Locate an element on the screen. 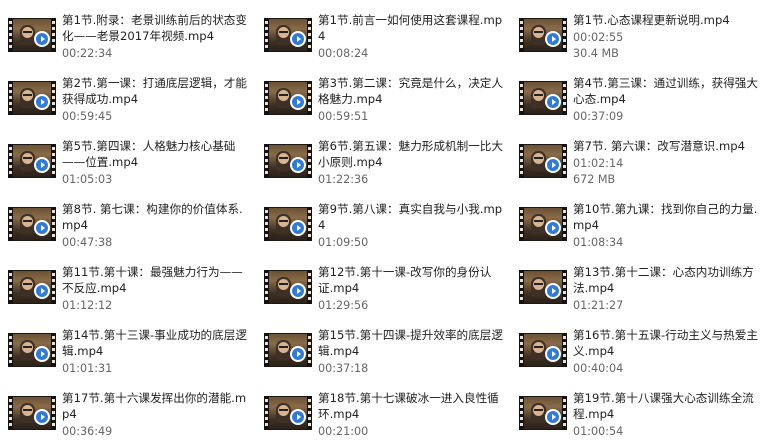 The height and width of the screenshot is (447, 773). file-duration: 00:08:24 is located at coordinates (343, 53).